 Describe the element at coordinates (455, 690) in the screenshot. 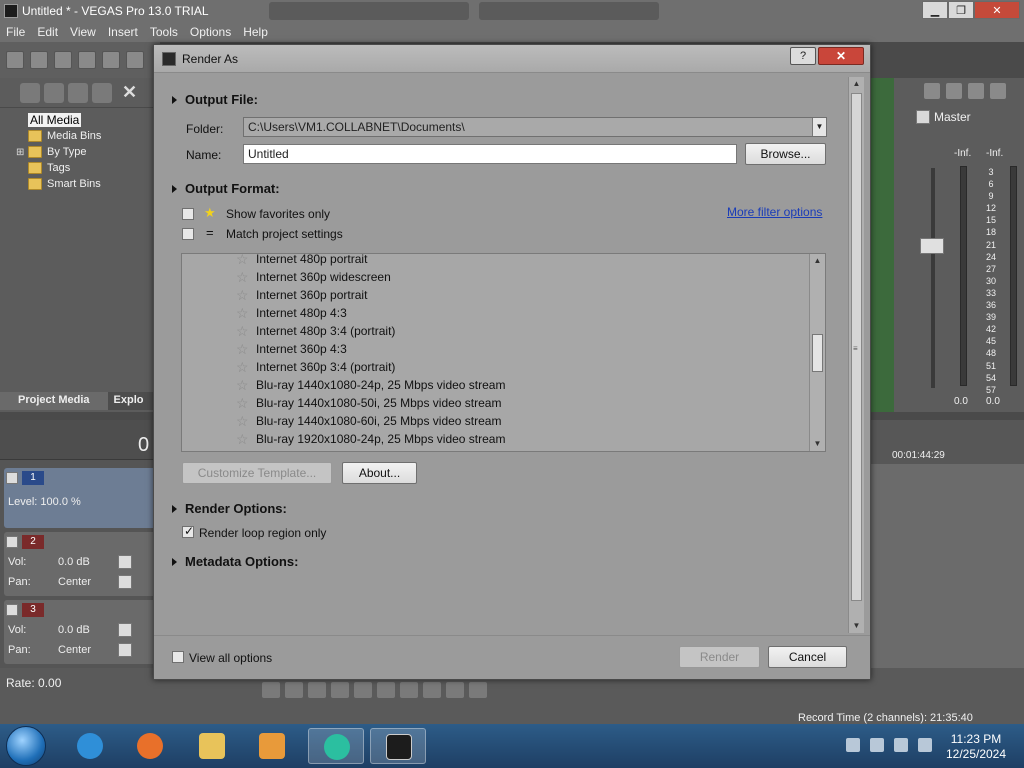

I see `prev-frame-icon` at that location.